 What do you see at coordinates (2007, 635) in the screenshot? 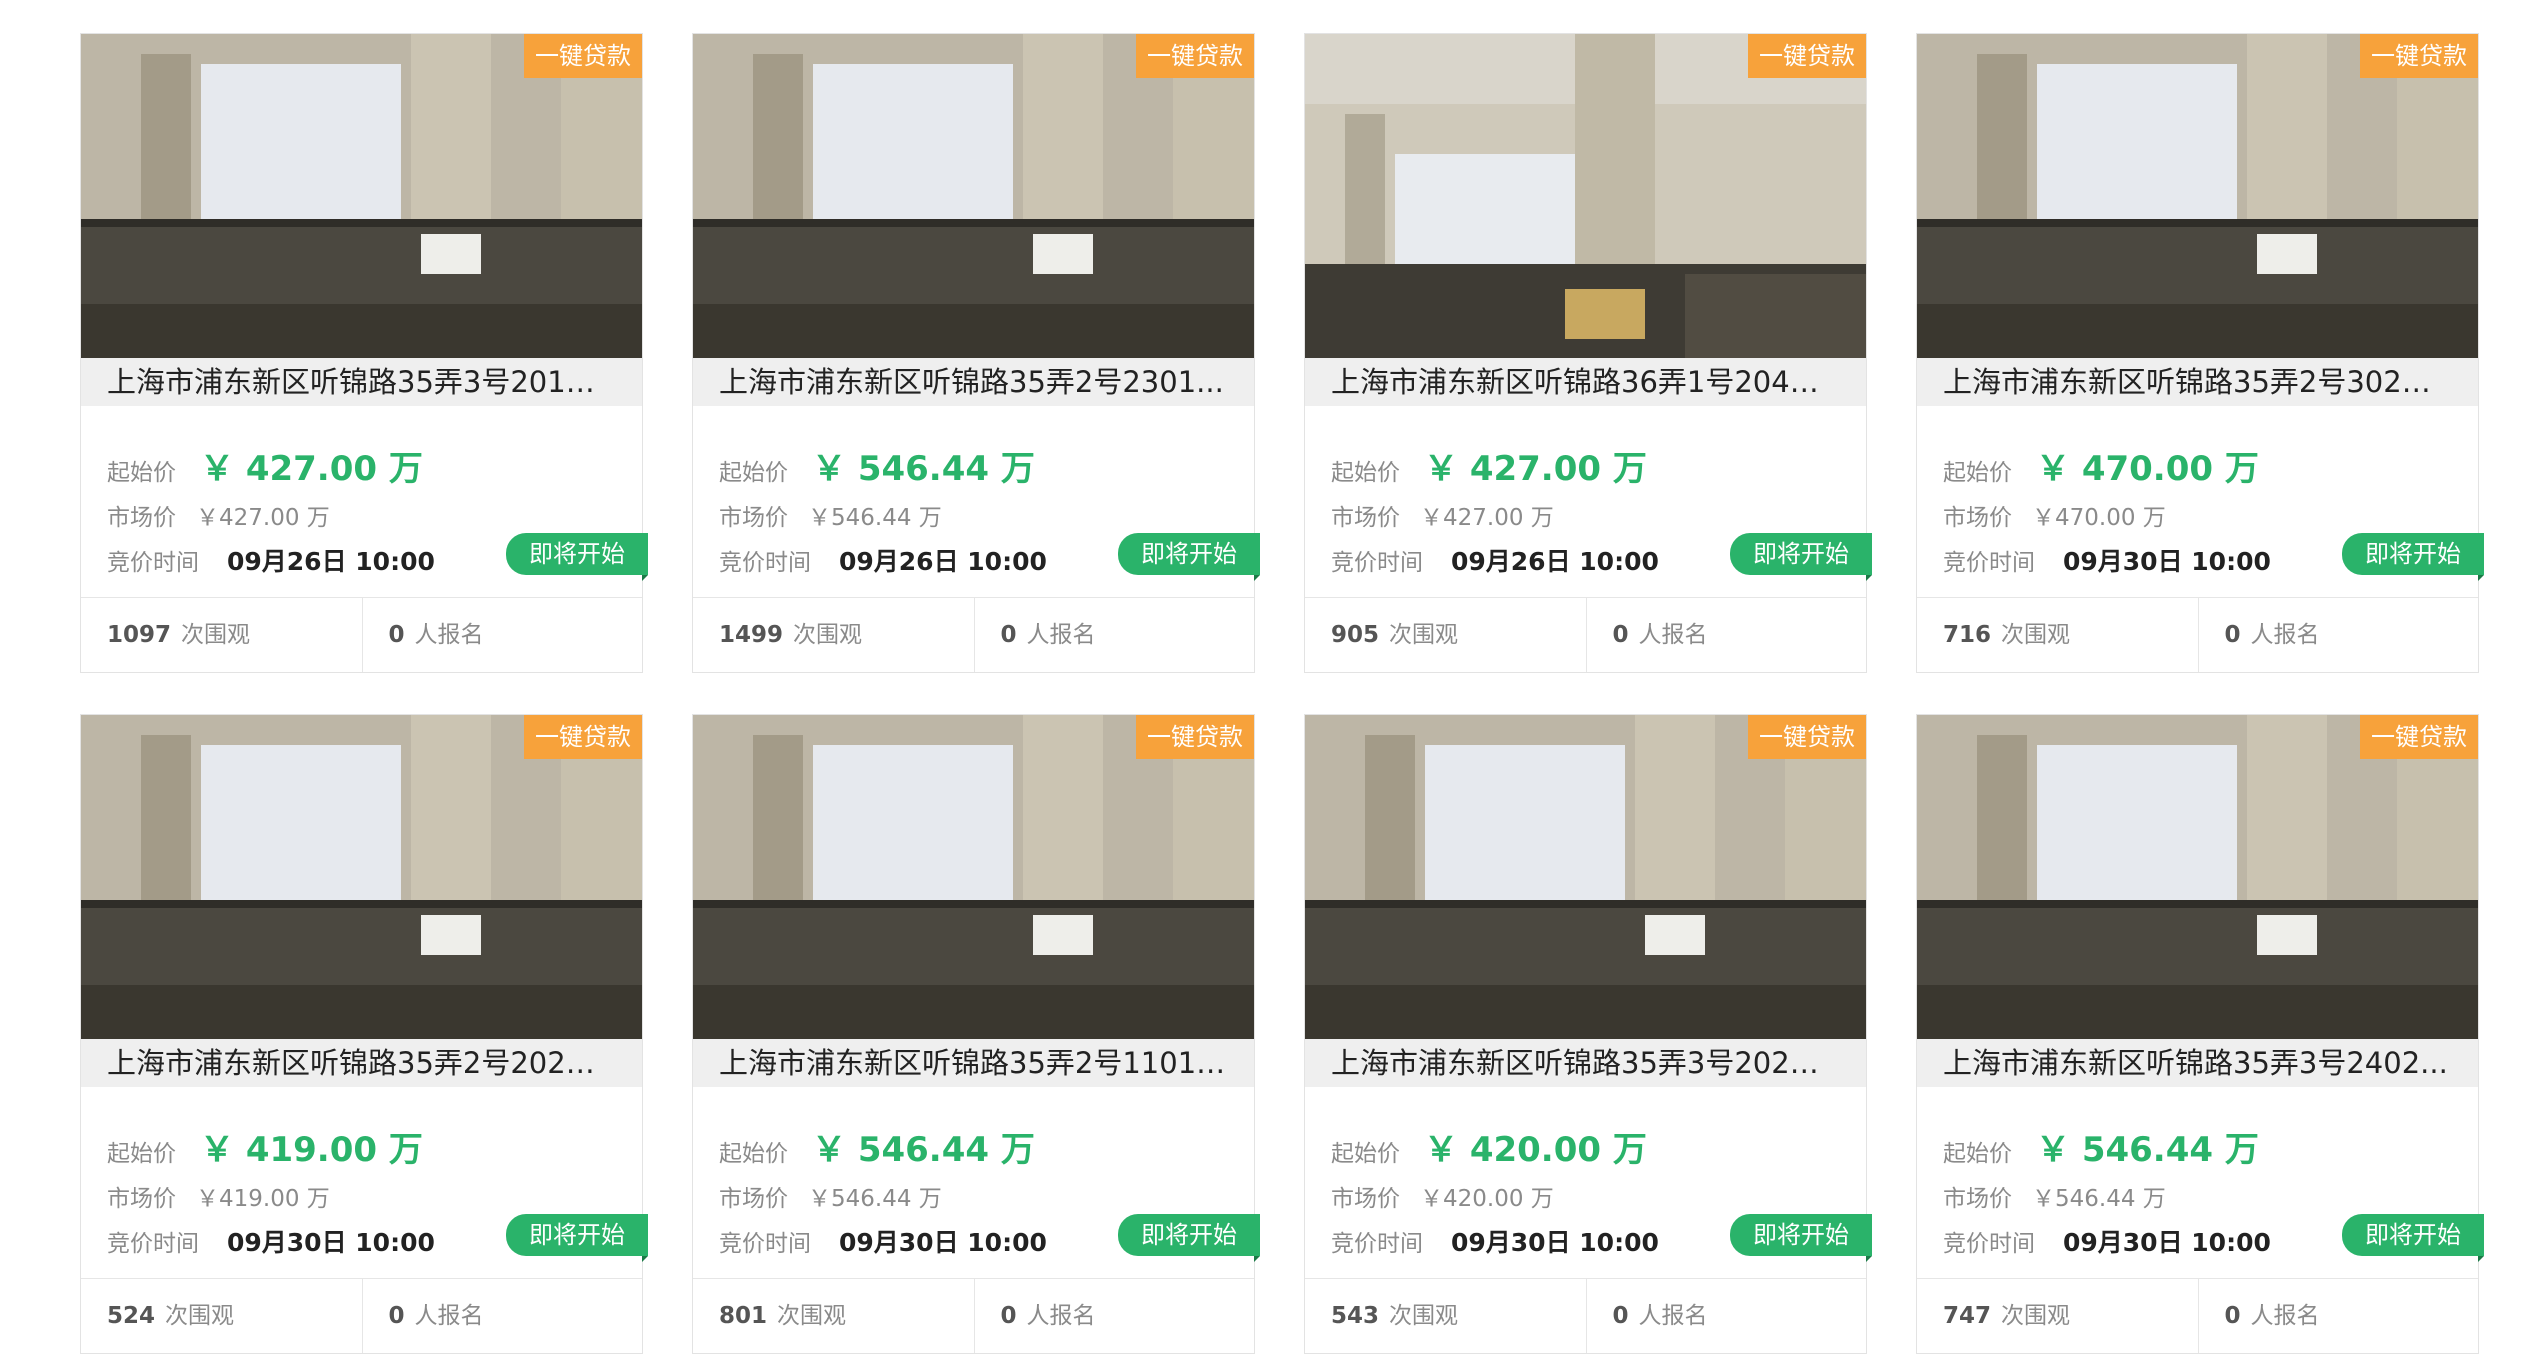
I see `view-count: 716 次围观` at bounding box center [2007, 635].